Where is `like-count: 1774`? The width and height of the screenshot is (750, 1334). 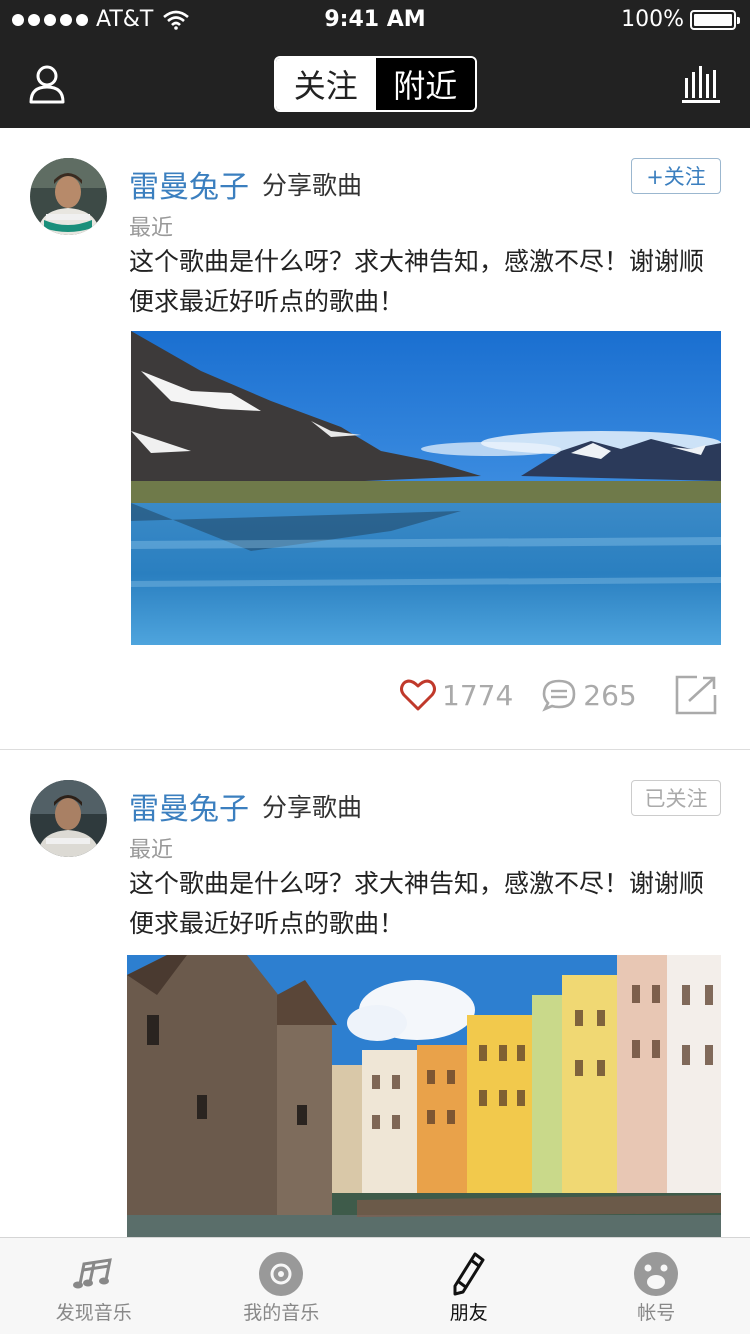 like-count: 1774 is located at coordinates (478, 695).